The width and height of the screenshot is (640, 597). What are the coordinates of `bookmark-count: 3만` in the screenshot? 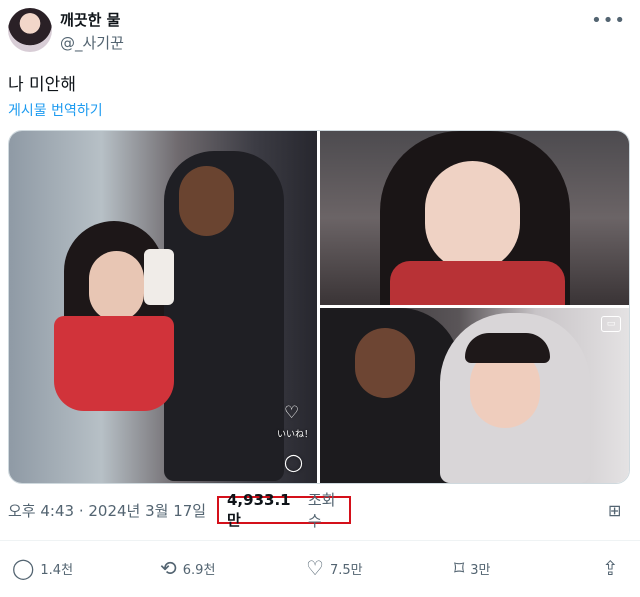 It's located at (480, 570).